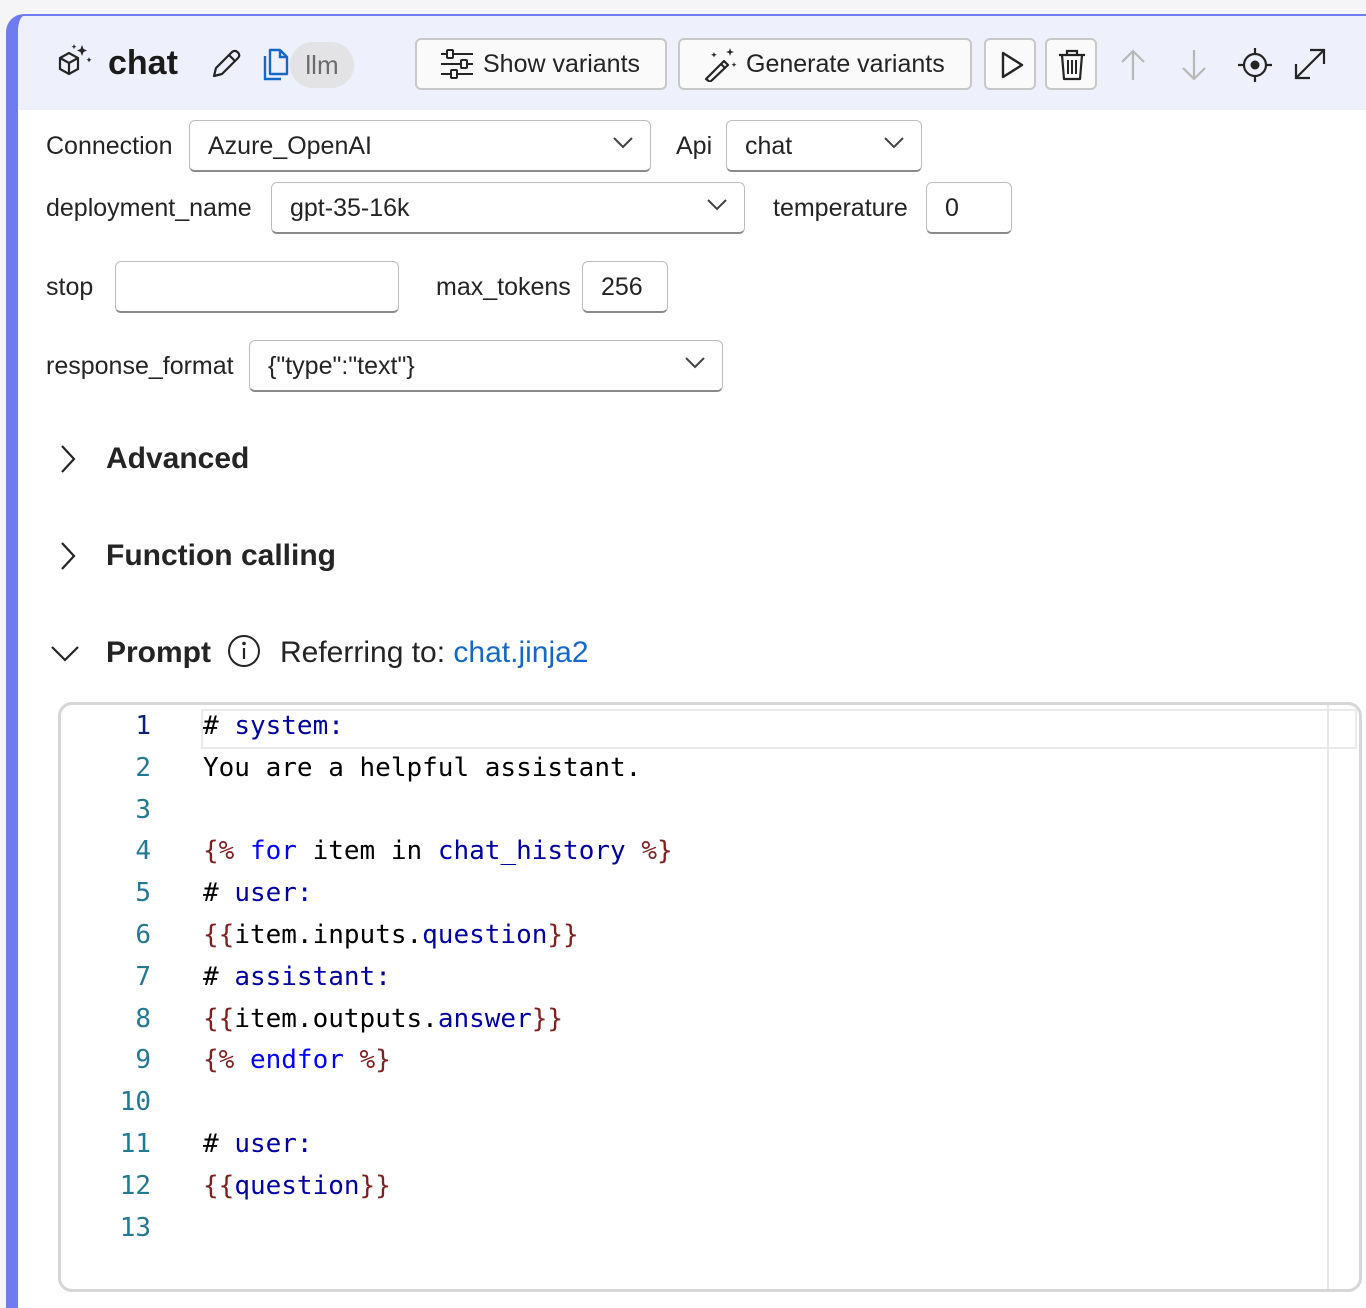 Image resolution: width=1366 pixels, height=1308 pixels. What do you see at coordinates (1328, 997) in the screenshot?
I see `editor-vertical-ruler` at bounding box center [1328, 997].